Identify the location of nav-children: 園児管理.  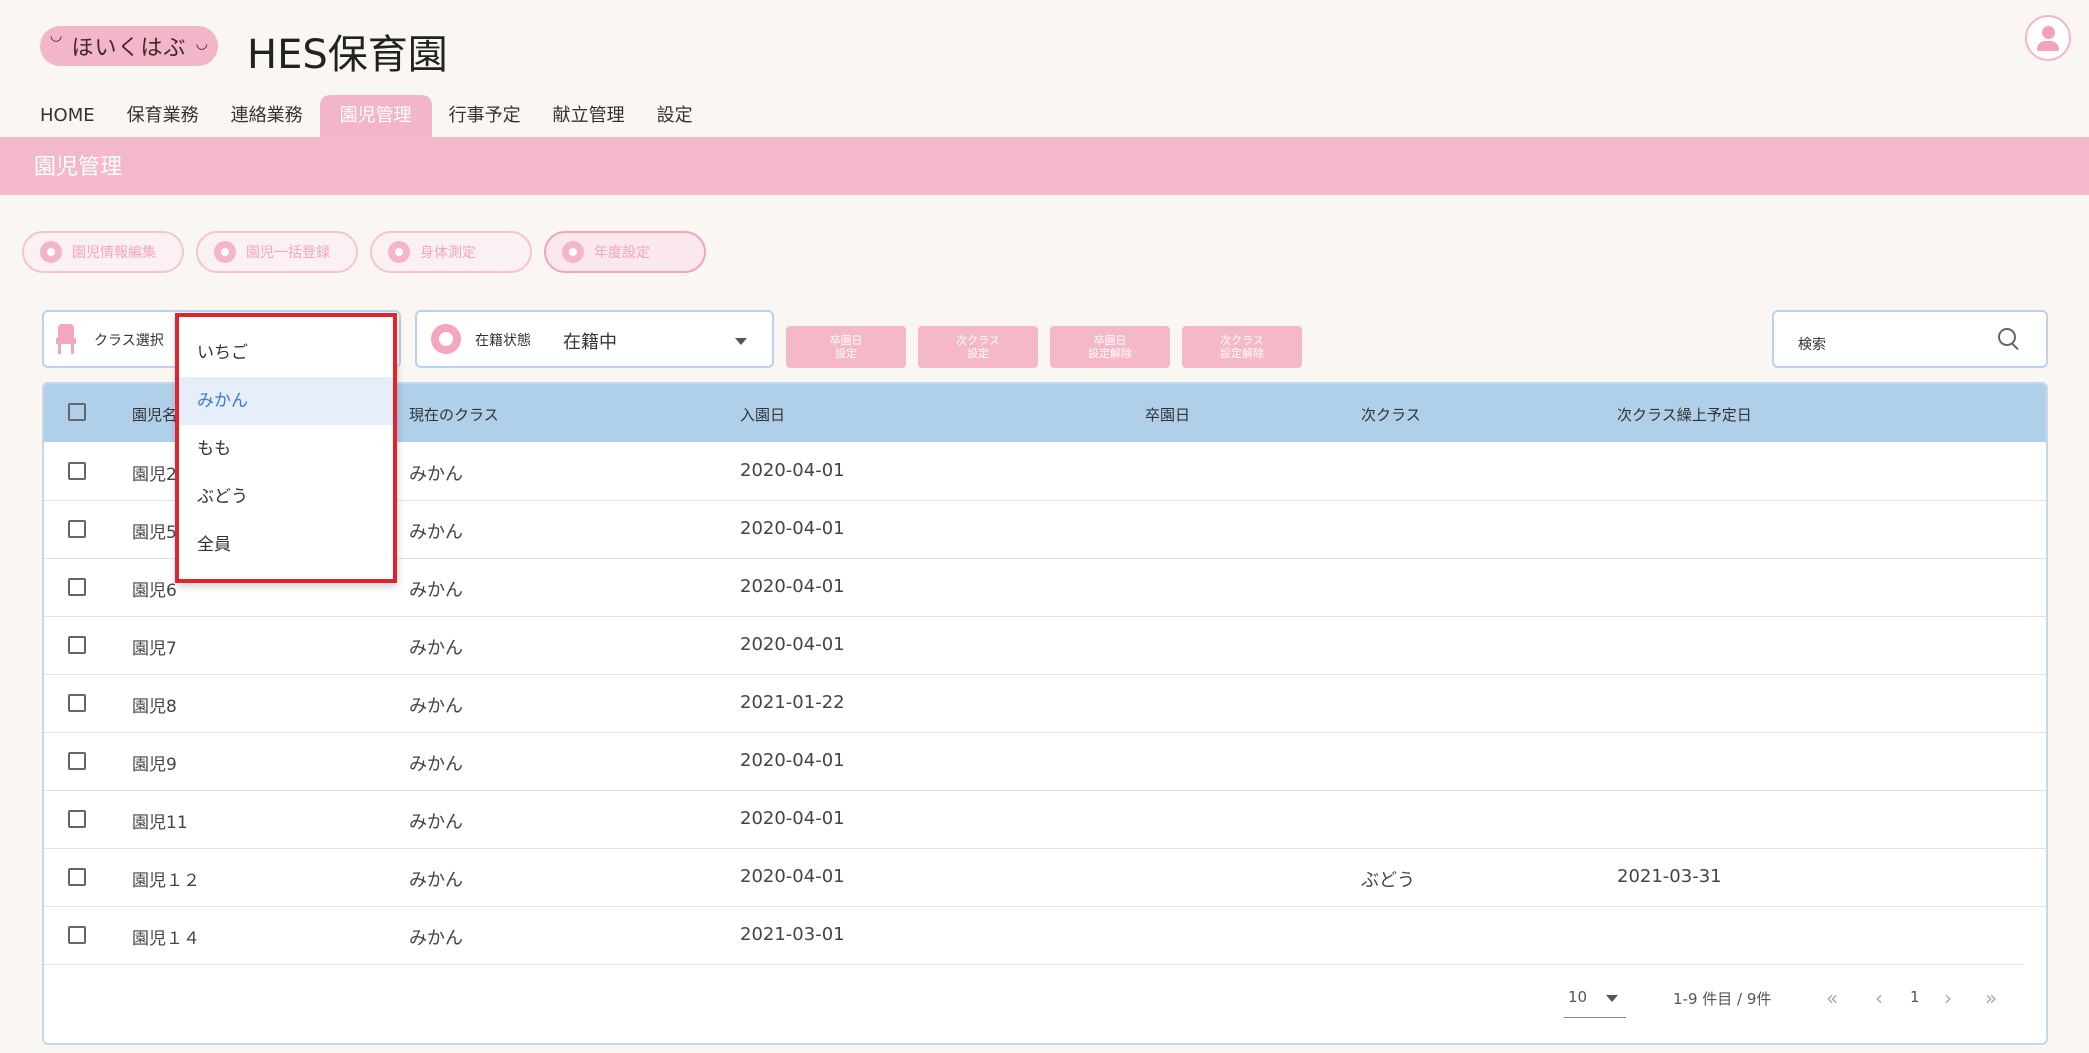
(375, 116).